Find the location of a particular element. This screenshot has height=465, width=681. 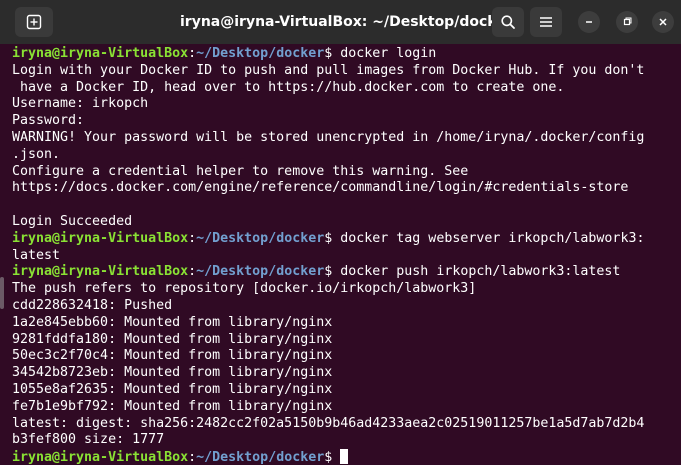

new-tab-button is located at coordinates (34, 22).